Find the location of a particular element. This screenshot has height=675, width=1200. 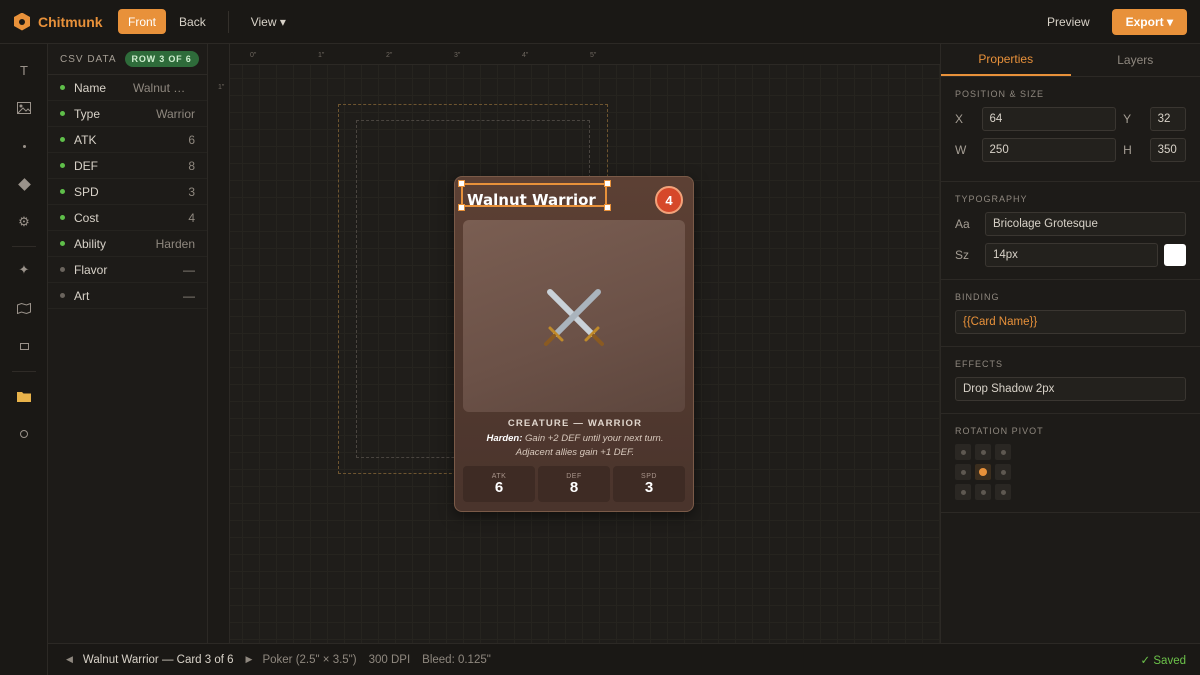

text-tool-icon: T is located at coordinates (24, 70).